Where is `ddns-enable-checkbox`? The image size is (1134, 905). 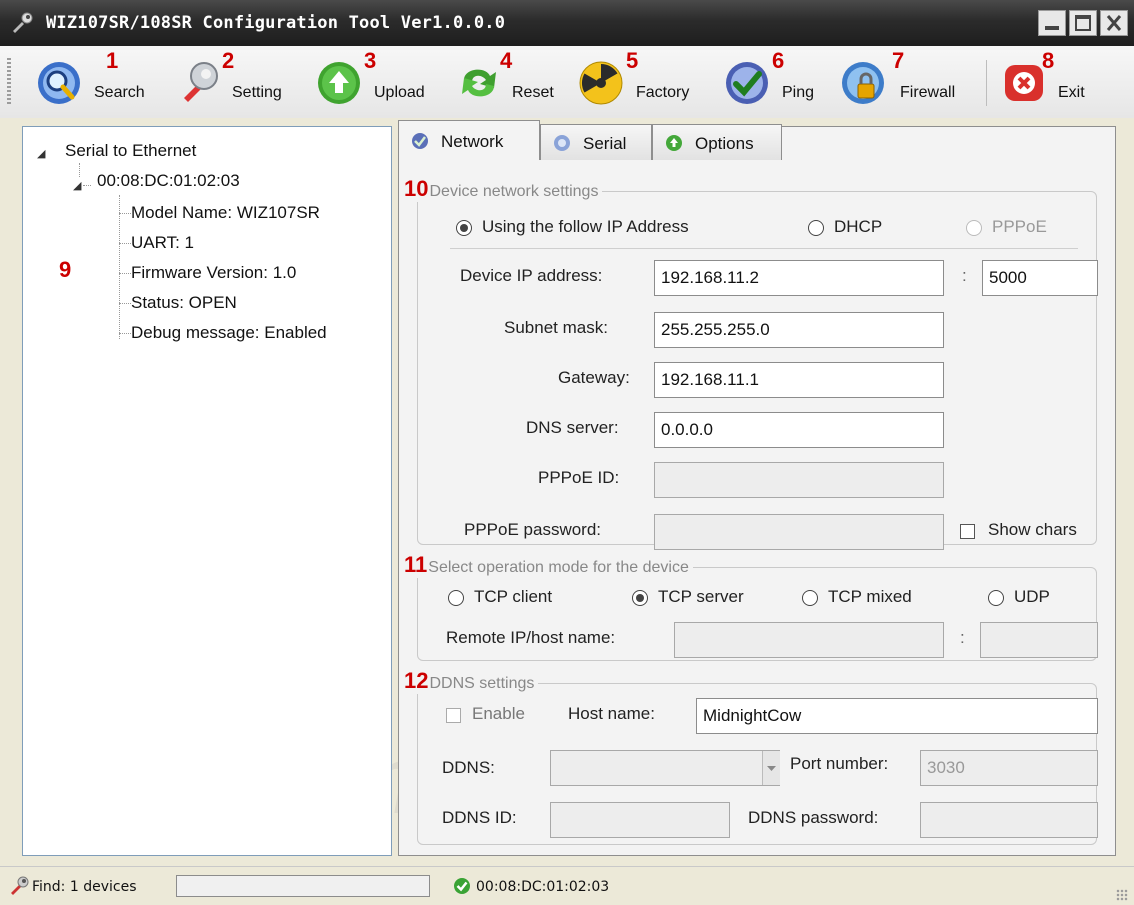
ddns-enable-checkbox is located at coordinates (453, 715).